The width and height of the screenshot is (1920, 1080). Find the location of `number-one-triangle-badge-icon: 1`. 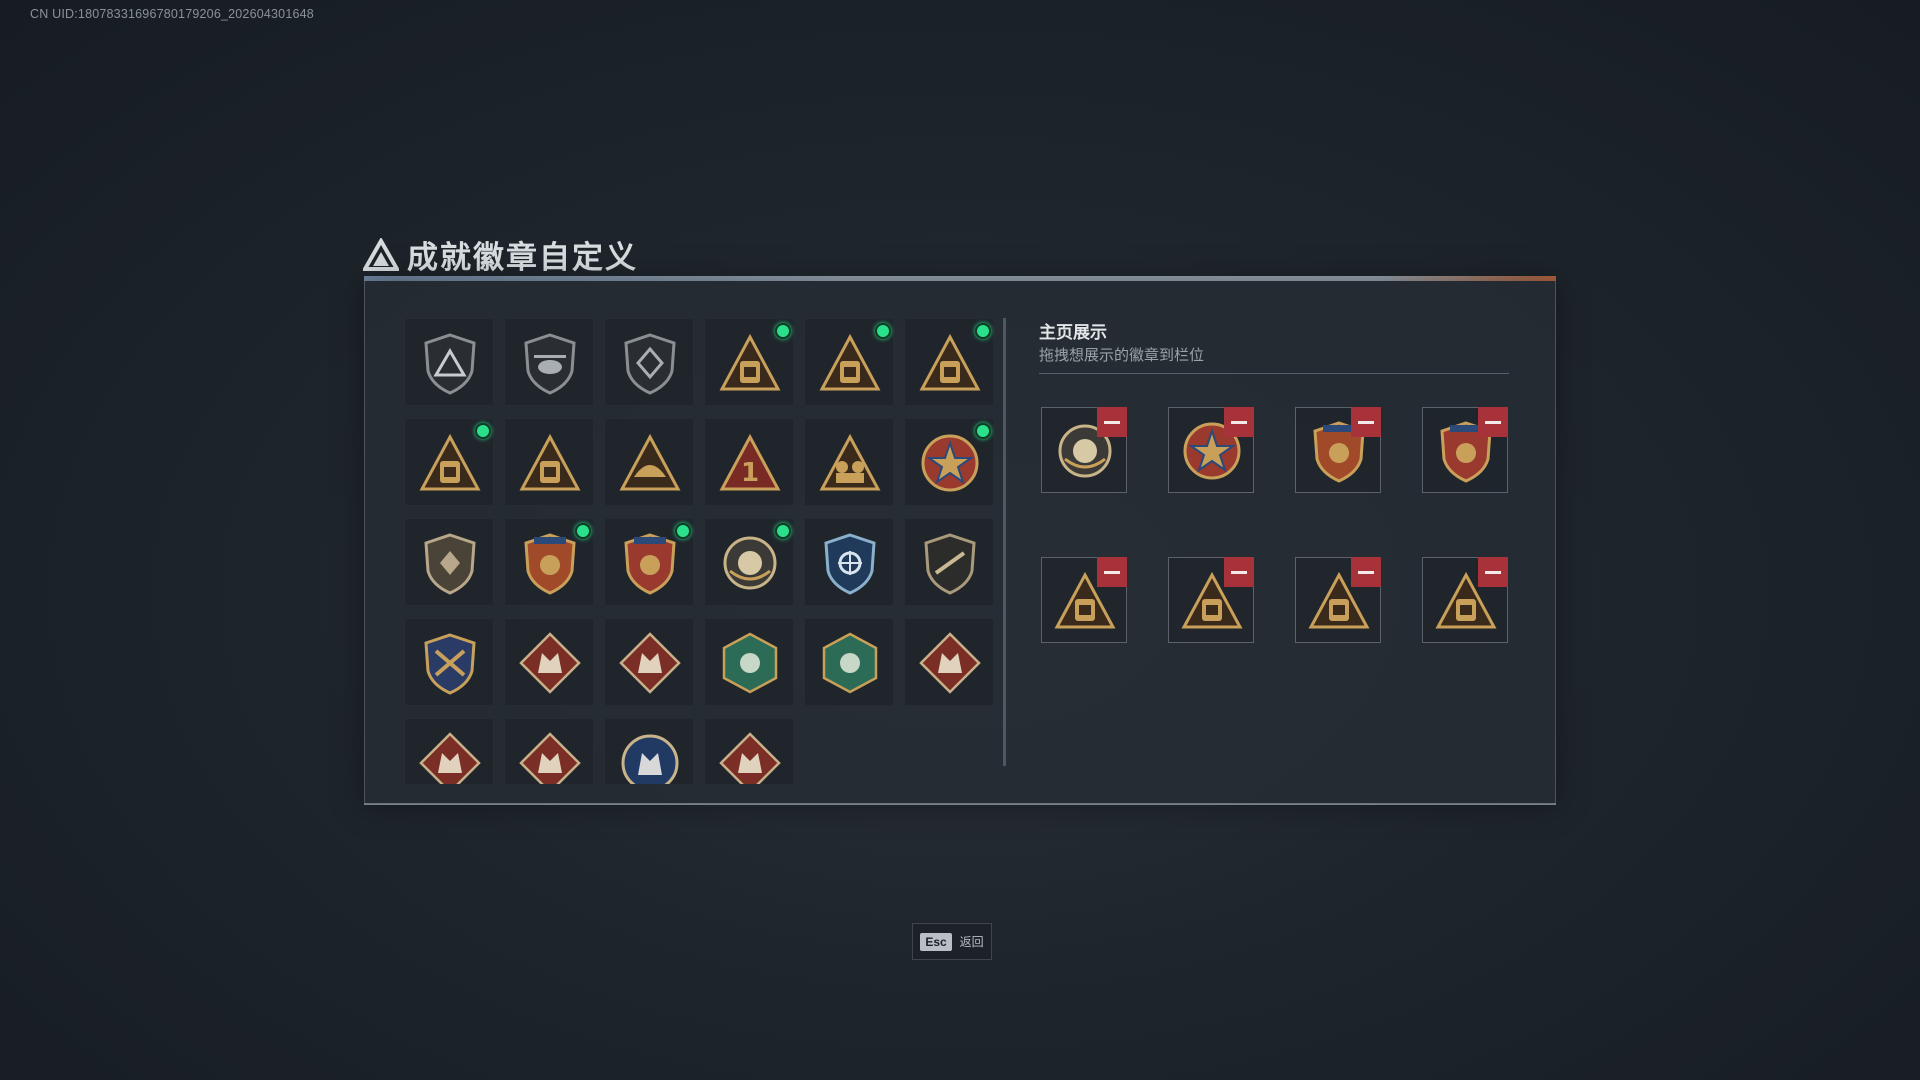

number-one-triangle-badge-icon: 1 is located at coordinates (750, 462).